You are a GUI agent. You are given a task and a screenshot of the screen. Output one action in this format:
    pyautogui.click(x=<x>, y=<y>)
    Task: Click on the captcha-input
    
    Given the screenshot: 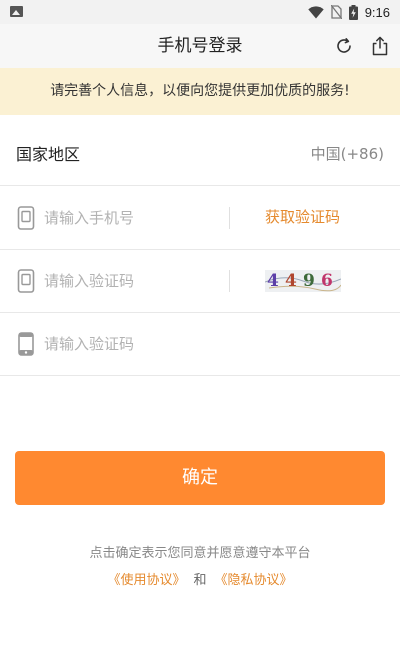 What is the action you would take?
    pyautogui.click(x=134, y=281)
    